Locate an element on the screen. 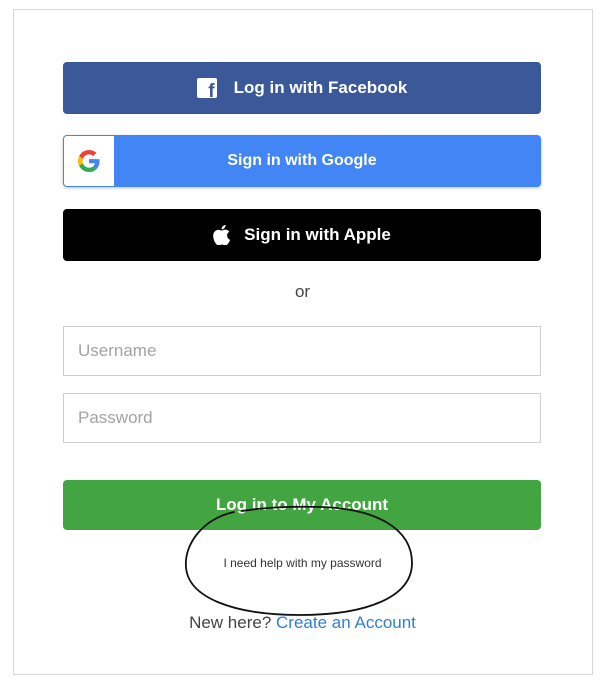 This screenshot has height=685, width=605. google-signin-button: Sign in with Google is located at coordinates (302, 161).